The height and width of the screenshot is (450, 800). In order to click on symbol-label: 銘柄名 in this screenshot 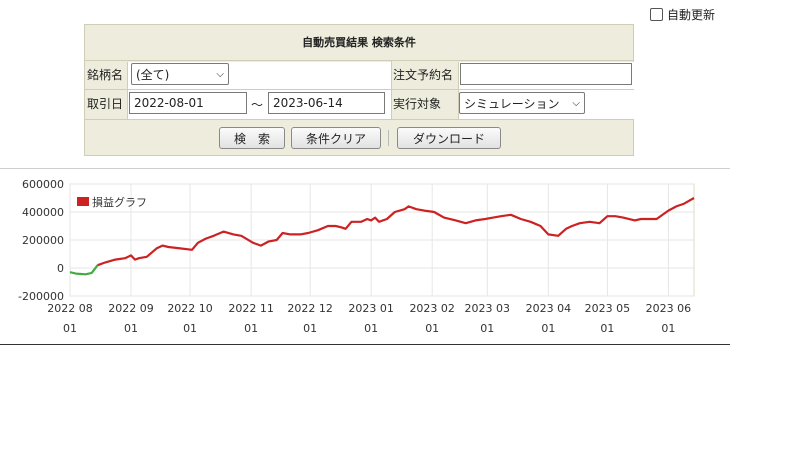, I will do `click(105, 75)`.